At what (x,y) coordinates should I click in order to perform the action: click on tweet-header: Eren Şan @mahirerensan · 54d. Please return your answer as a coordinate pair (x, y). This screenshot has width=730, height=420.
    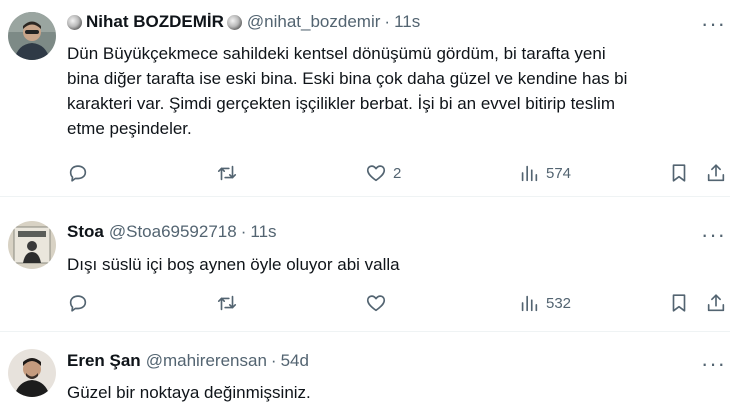
    Looking at the image, I should click on (188, 361).